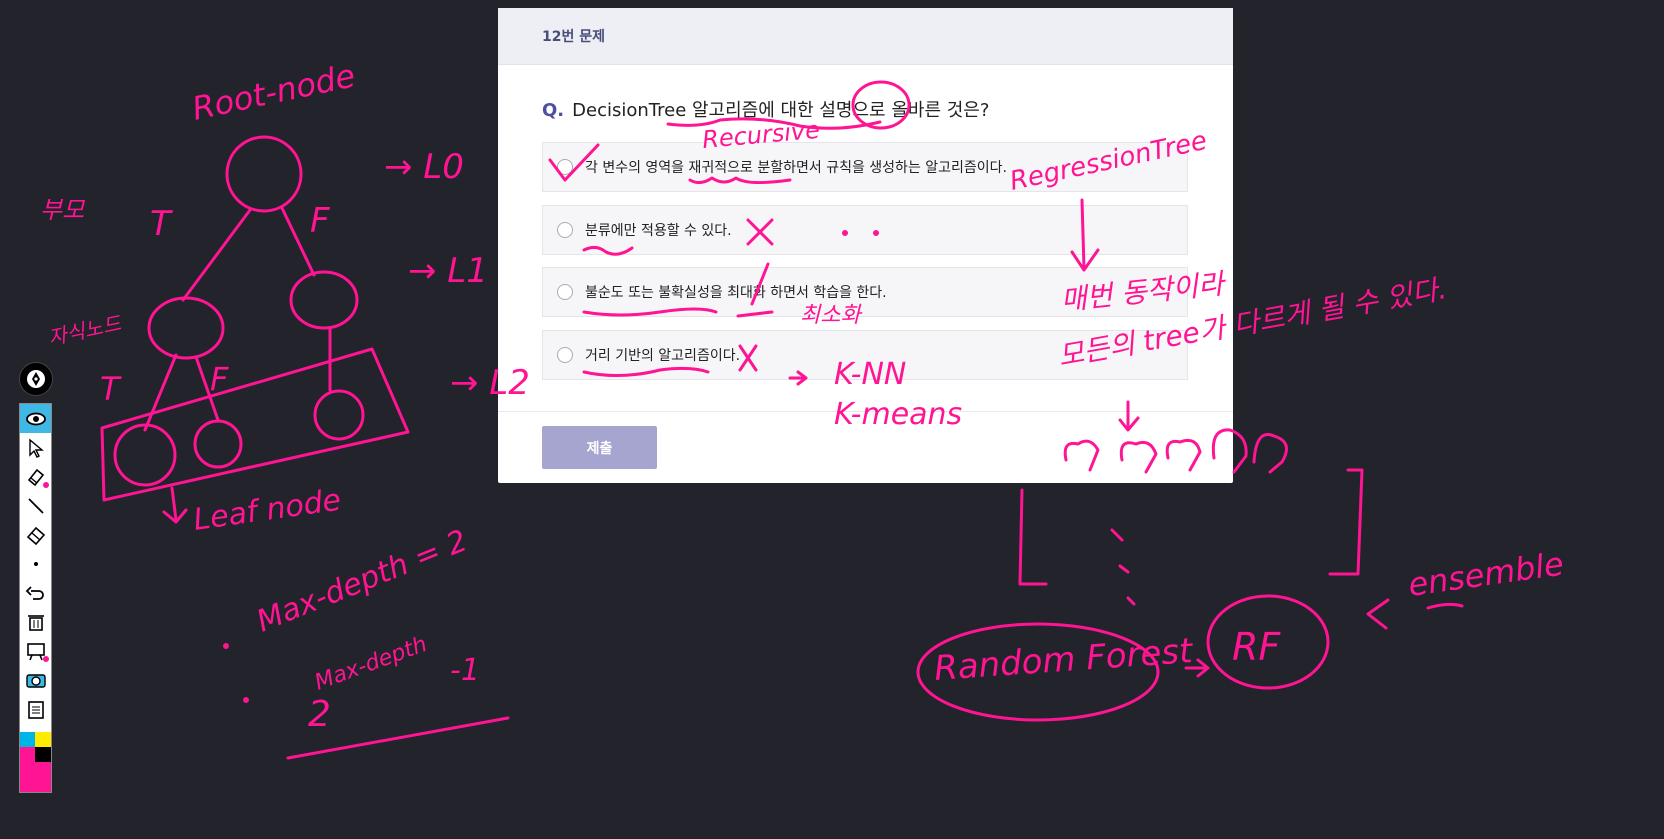 The width and height of the screenshot is (1664, 839). Describe the element at coordinates (43, 754) in the screenshot. I see `color-swatch-black` at that location.